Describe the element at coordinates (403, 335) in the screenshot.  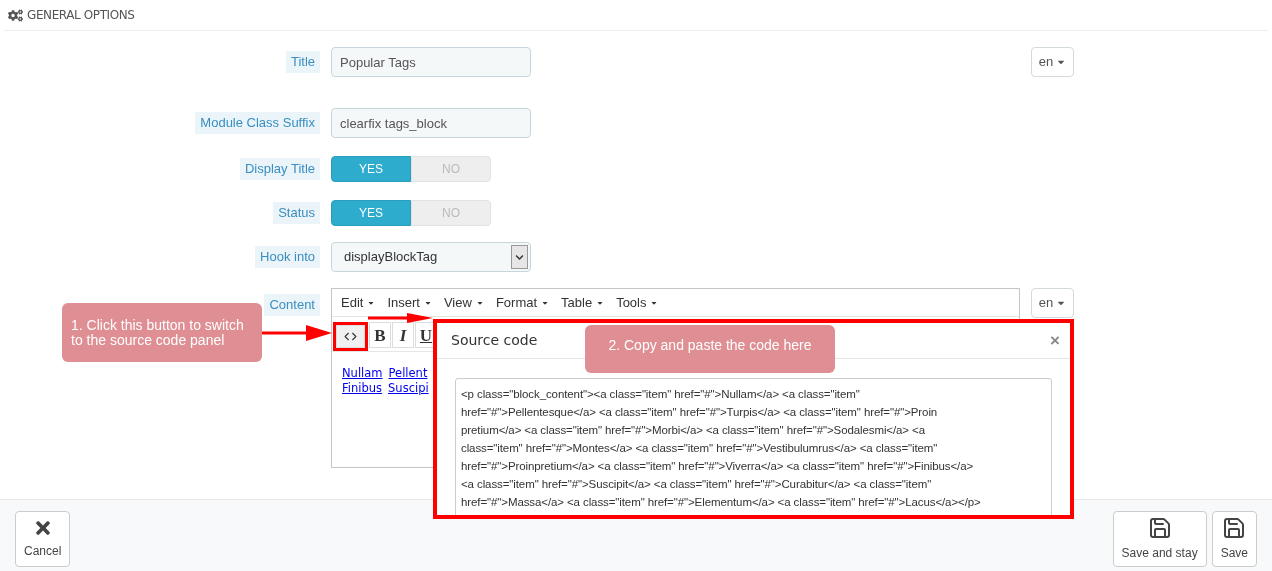
I see `format-button: I` at that location.